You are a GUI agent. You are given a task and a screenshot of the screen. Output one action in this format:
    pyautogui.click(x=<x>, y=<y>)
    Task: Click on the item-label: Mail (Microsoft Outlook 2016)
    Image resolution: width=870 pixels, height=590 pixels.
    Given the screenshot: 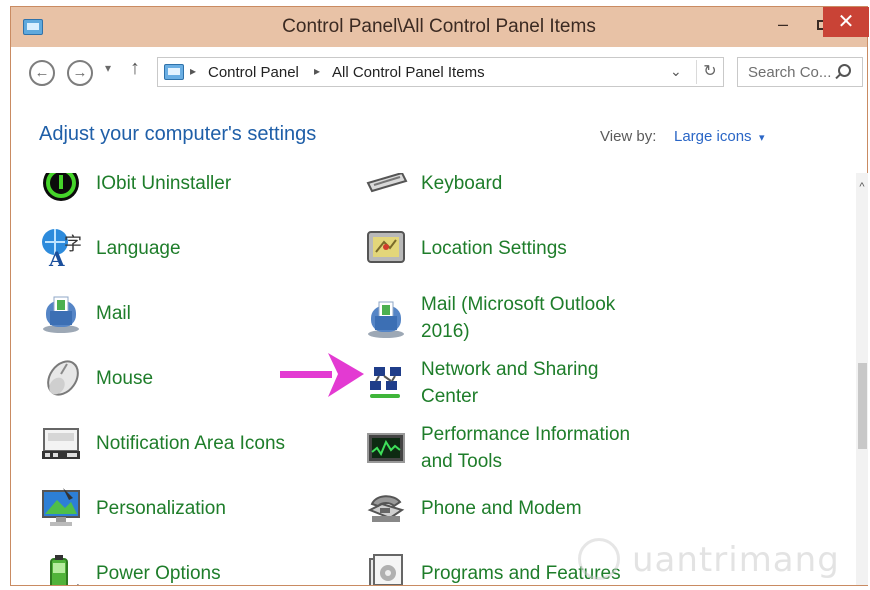 What is the action you would take?
    pyautogui.click(x=518, y=318)
    